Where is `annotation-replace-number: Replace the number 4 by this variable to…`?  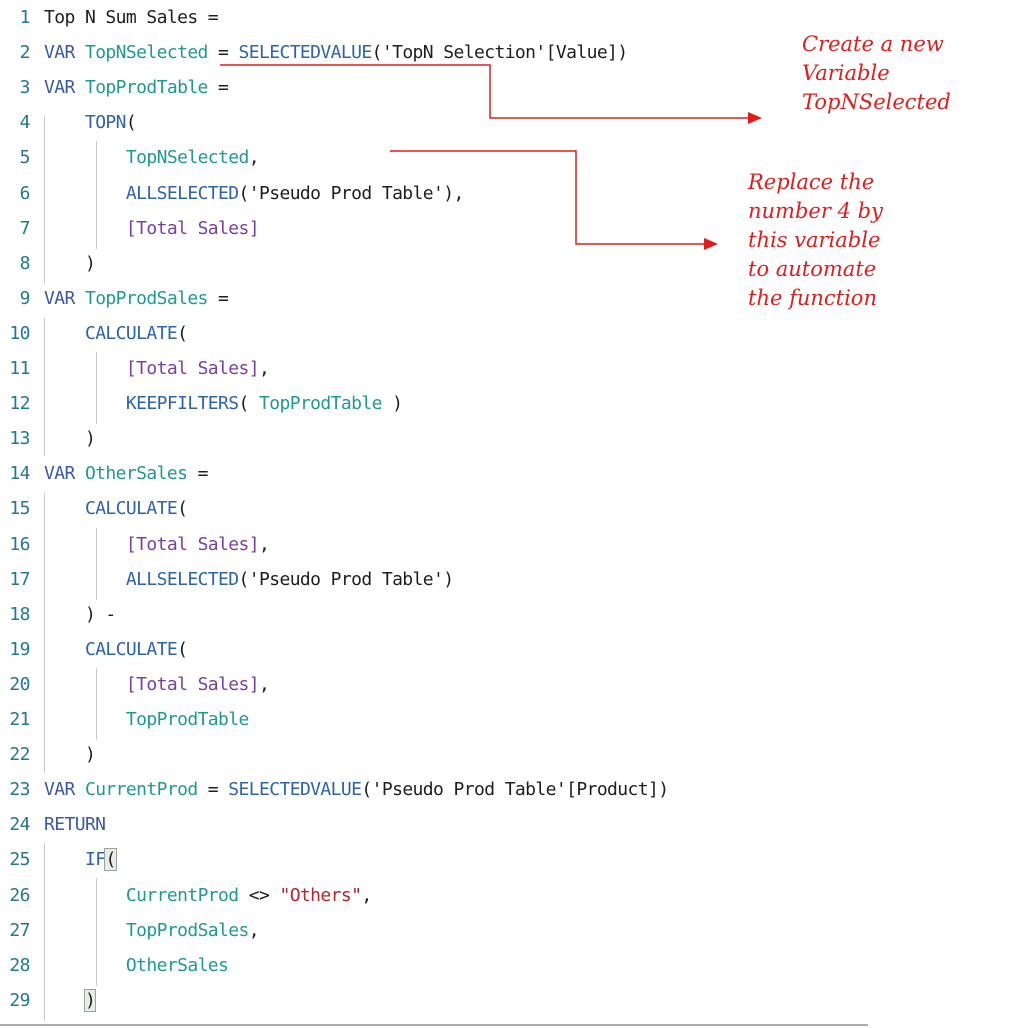
annotation-replace-number: Replace the number 4 by this variable to… is located at coordinates (815, 240).